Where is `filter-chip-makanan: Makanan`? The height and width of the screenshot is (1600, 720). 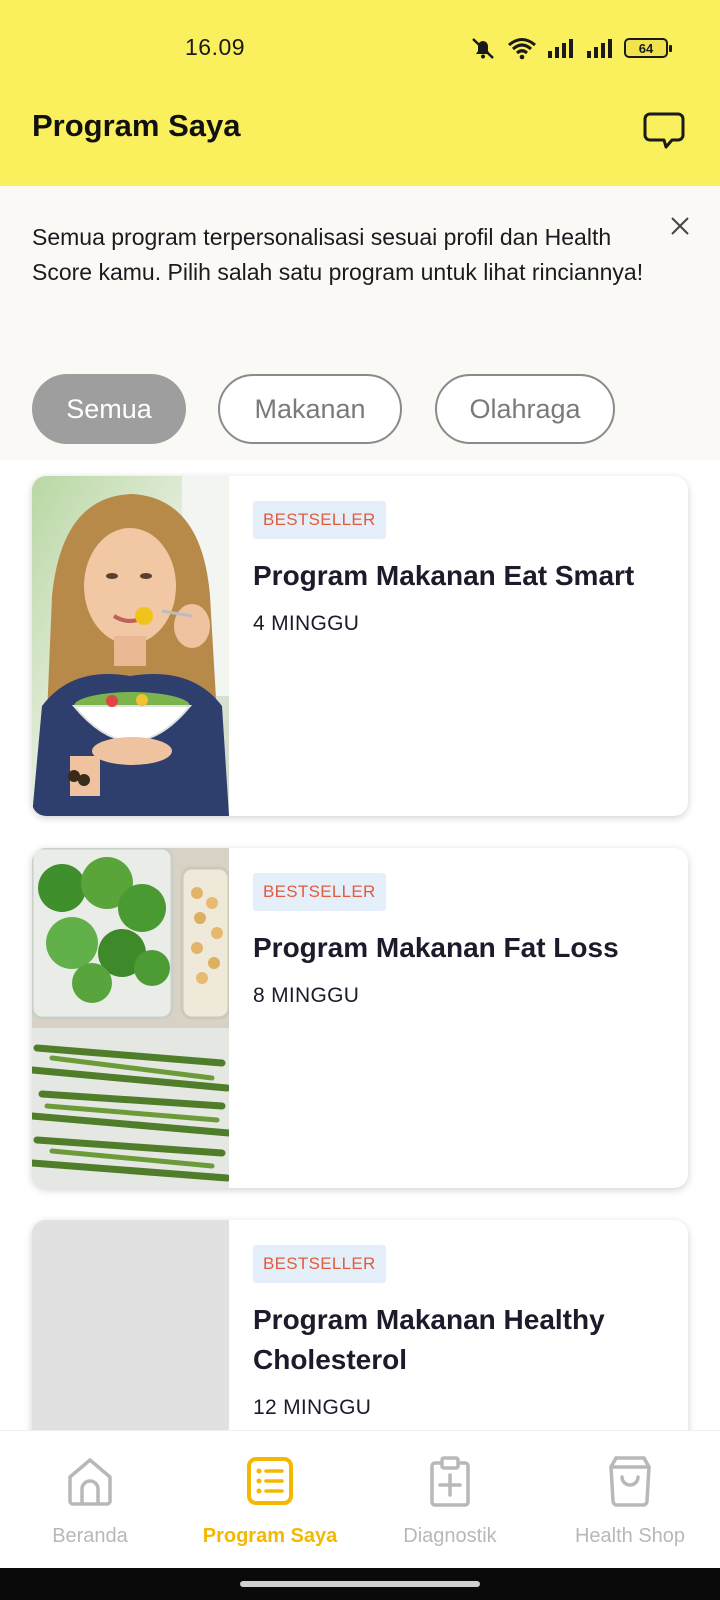 filter-chip-makanan: Makanan is located at coordinates (310, 409).